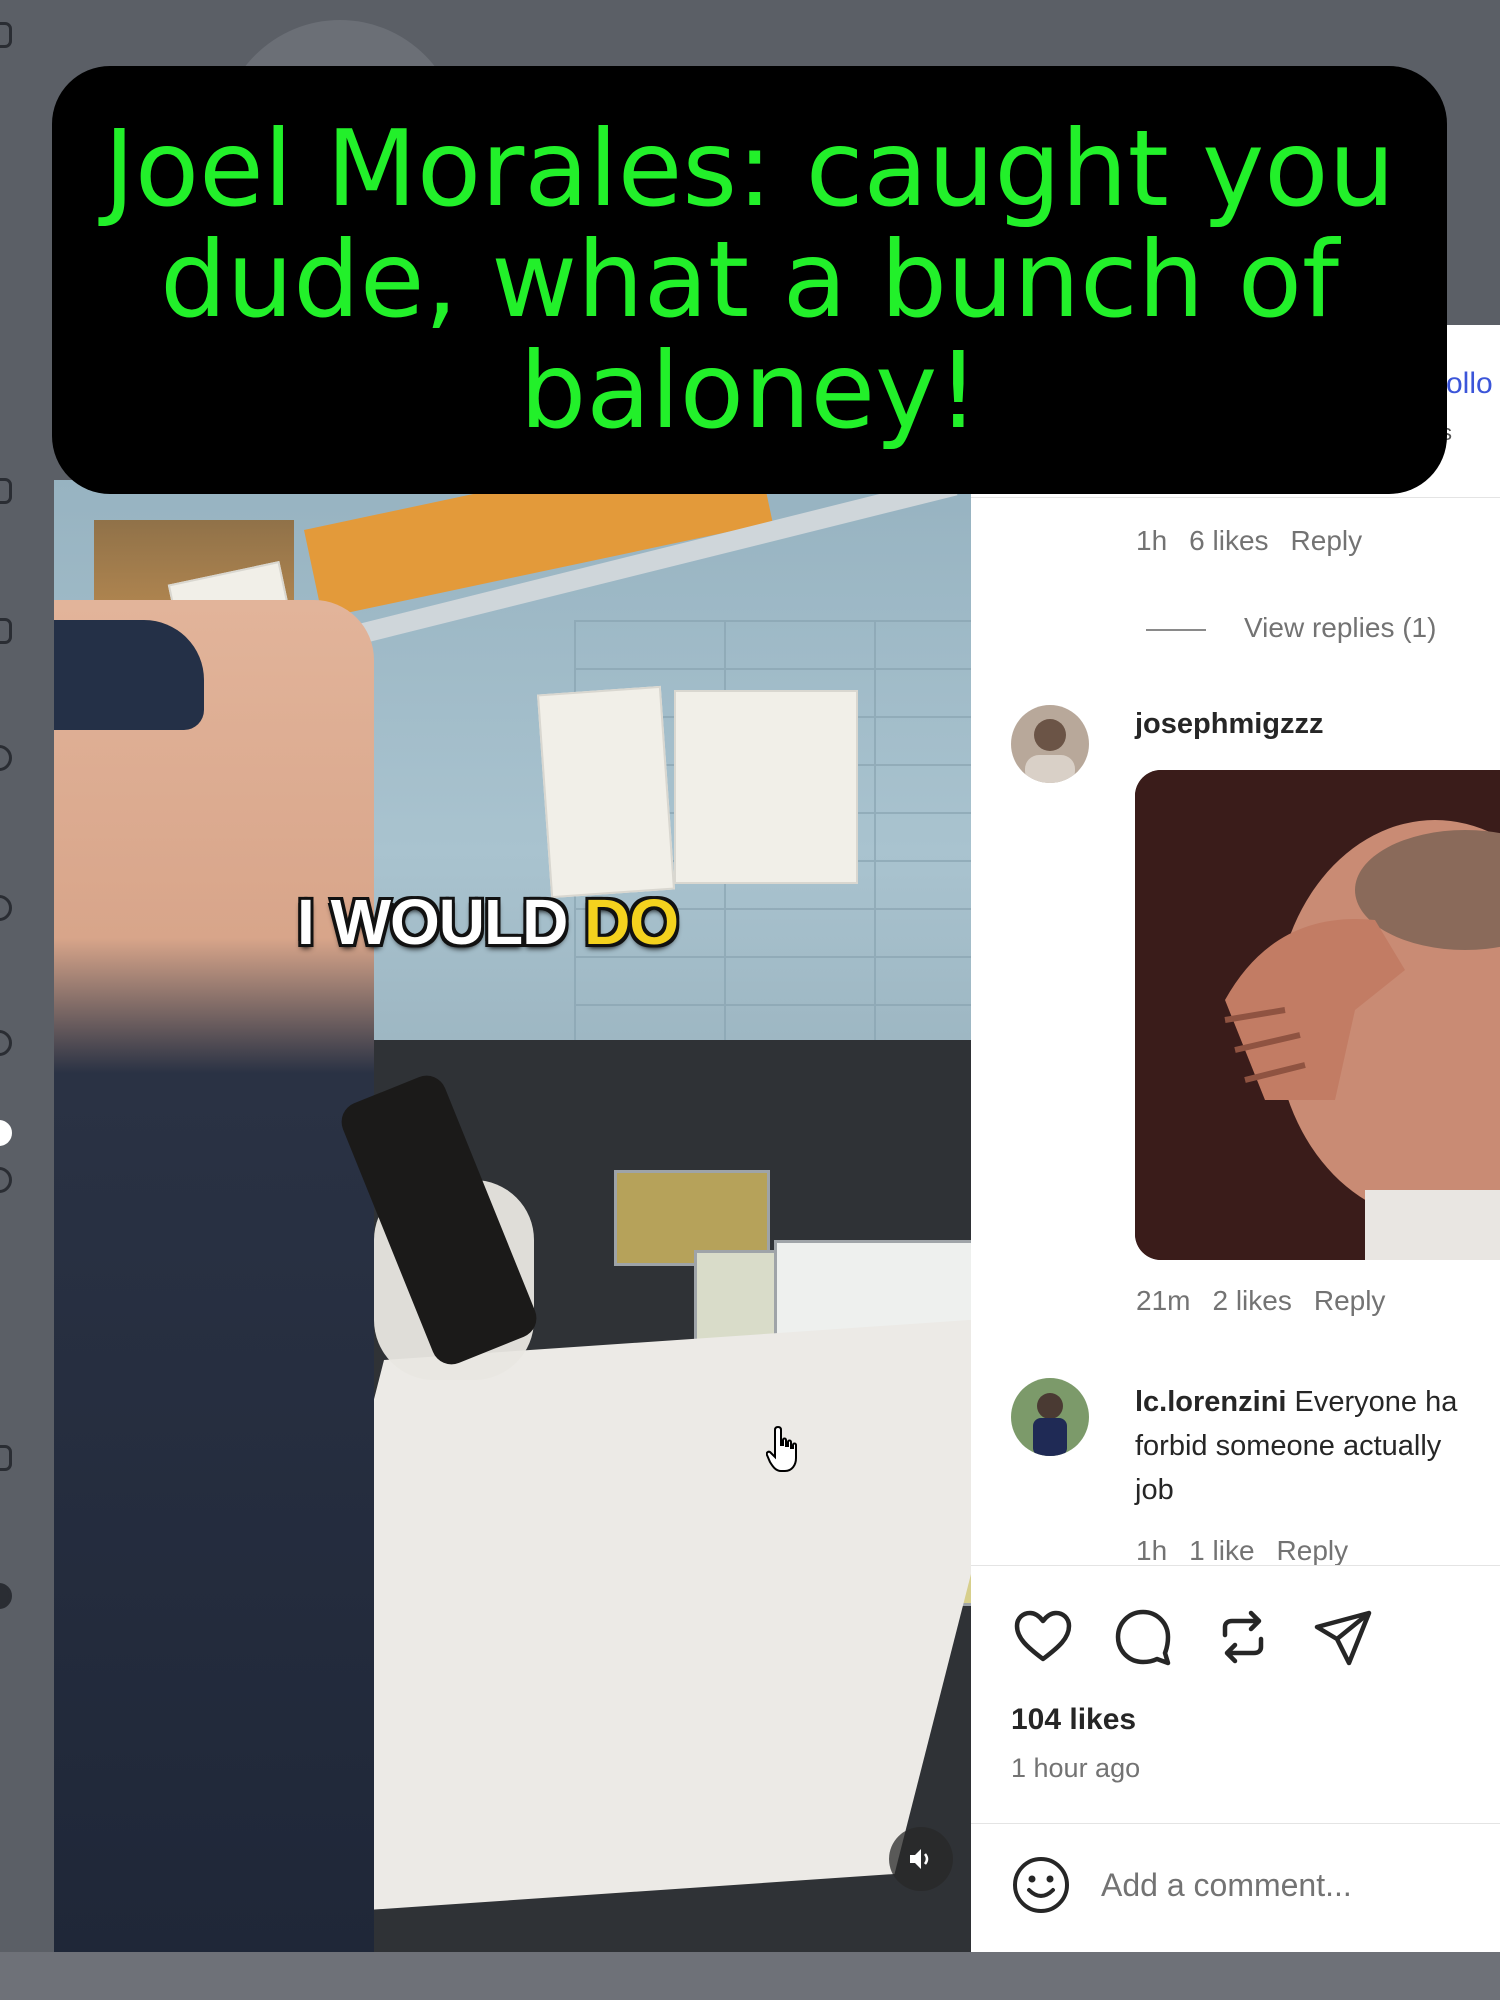  Describe the element at coordinates (781, 1448) in the screenshot. I see `hand-cursor-icon` at that location.